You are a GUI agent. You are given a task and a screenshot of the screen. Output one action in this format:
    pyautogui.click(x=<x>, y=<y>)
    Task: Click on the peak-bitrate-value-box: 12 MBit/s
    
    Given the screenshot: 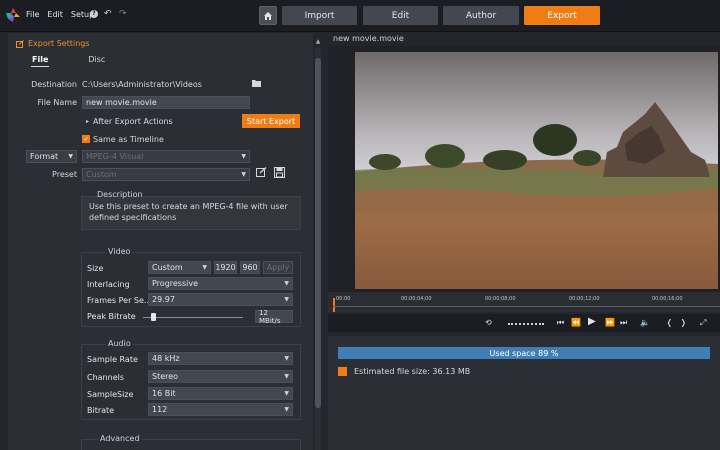 What is the action you would take?
    pyautogui.click(x=274, y=317)
    